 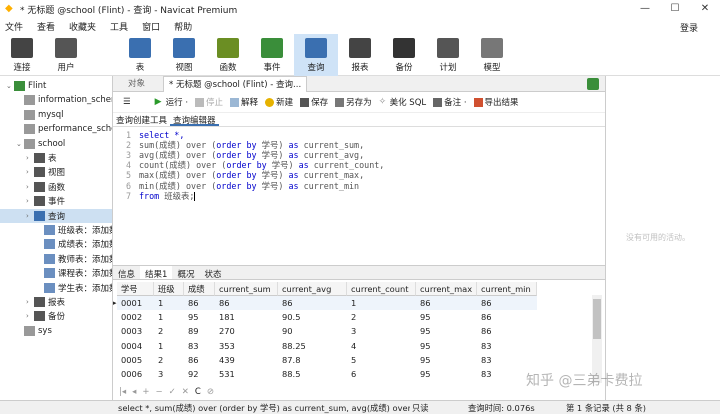 I want to click on column-header: current_sum, so click(x=246, y=289).